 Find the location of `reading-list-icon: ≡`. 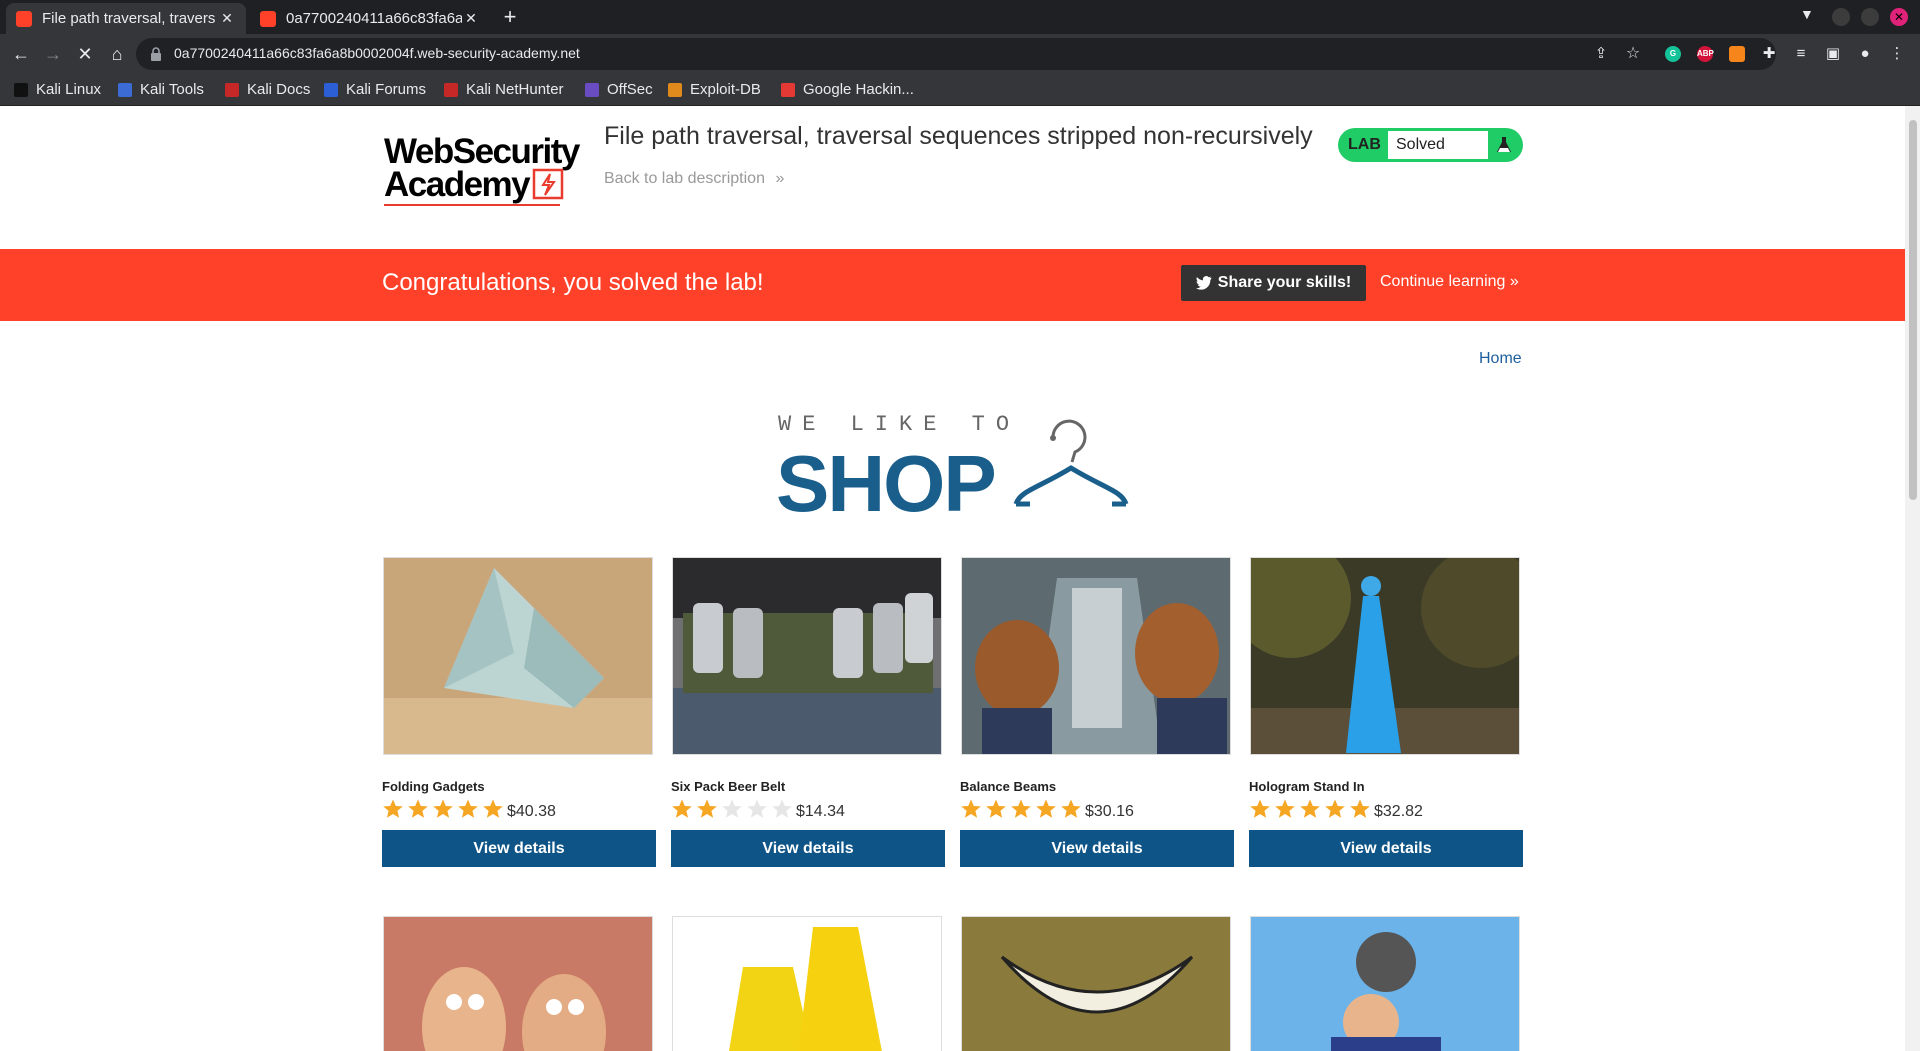

reading-list-icon: ≡ is located at coordinates (1801, 54).